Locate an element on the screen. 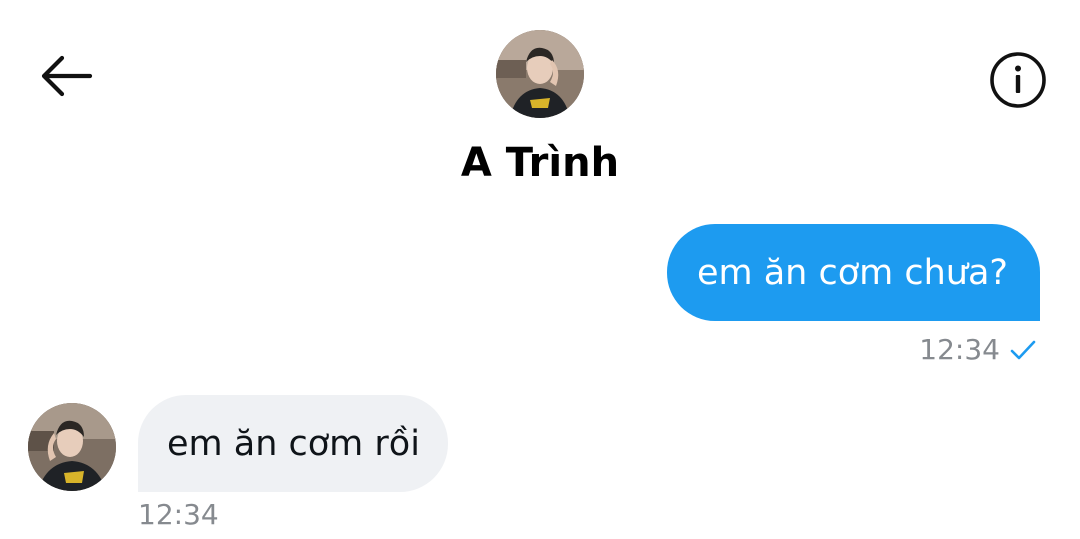 Image resolution: width=1080 pixels, height=539 pixels. info-button is located at coordinates (1018, 80).